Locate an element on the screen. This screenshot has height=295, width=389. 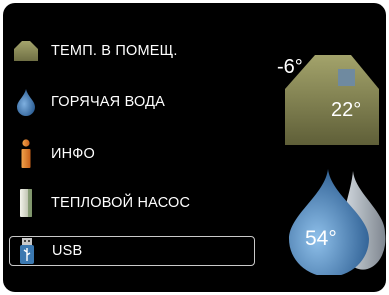
info-icon is located at coordinates (26, 154).